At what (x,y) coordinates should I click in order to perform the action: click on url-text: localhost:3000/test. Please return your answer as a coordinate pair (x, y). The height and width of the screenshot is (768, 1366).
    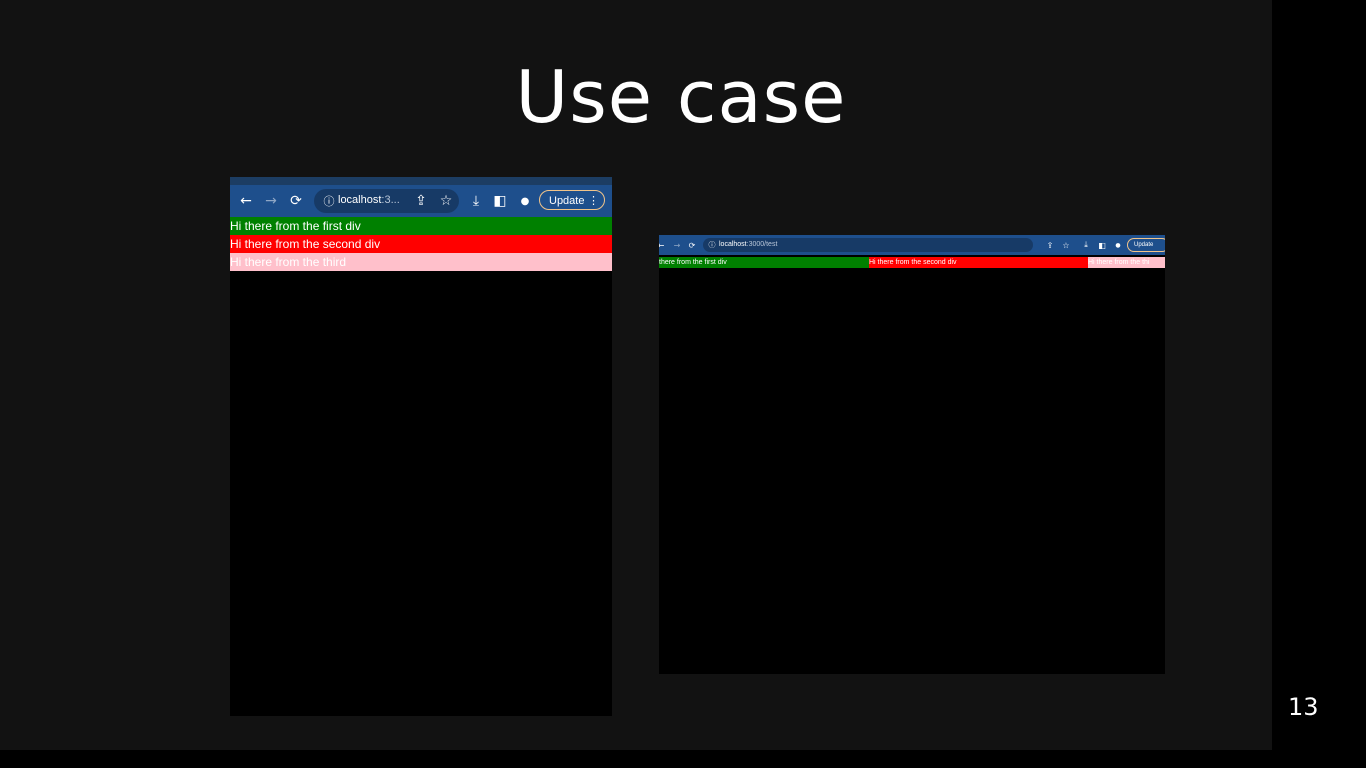
    Looking at the image, I should click on (748, 245).